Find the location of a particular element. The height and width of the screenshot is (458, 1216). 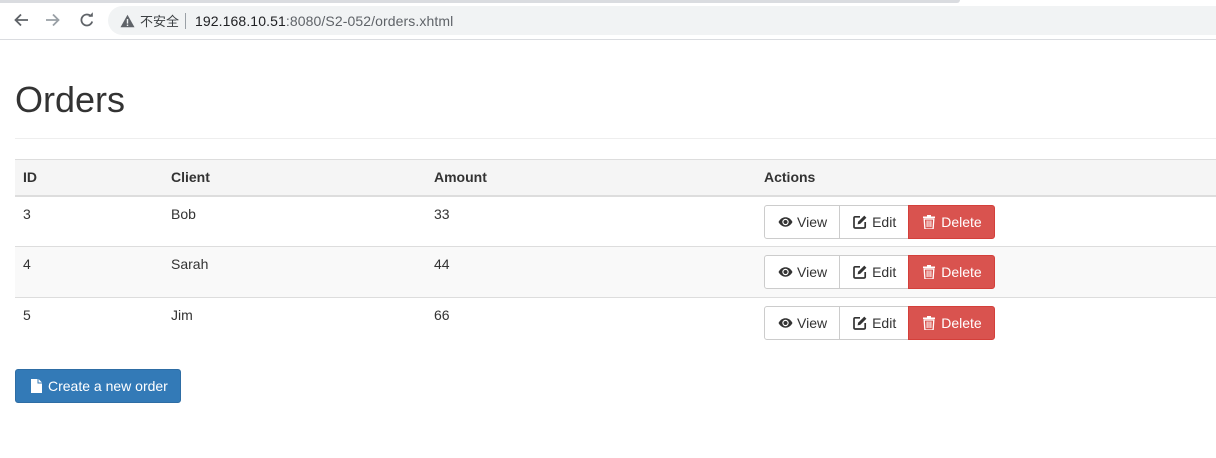

warning-triangle-icon is located at coordinates (127, 21).